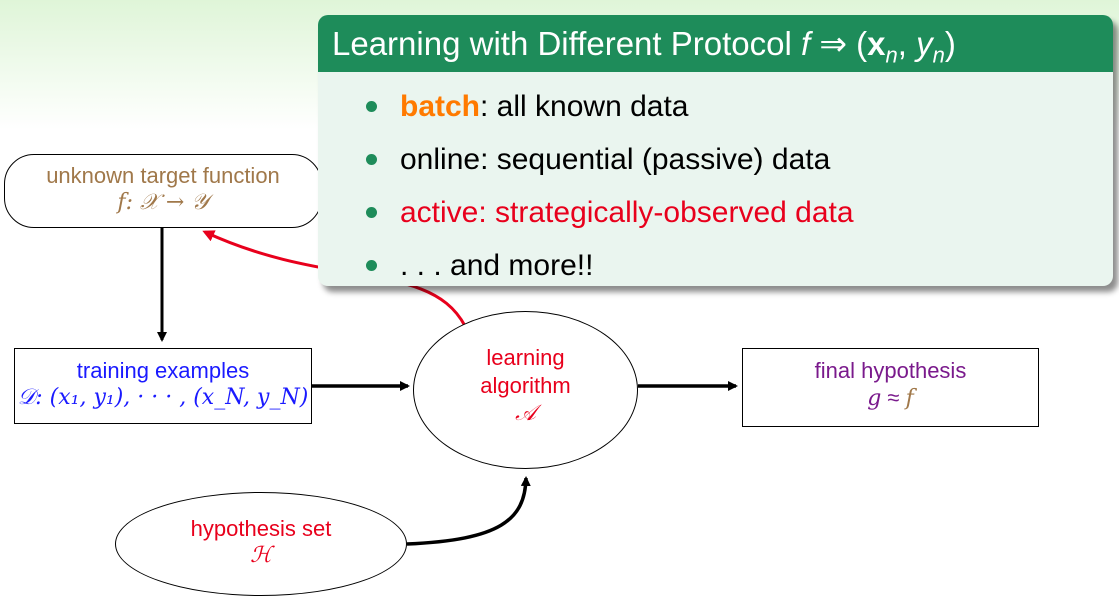 The height and width of the screenshot is (606, 1119). What do you see at coordinates (715, 106) in the screenshot?
I see `list-item-batch: batch: all known data` at bounding box center [715, 106].